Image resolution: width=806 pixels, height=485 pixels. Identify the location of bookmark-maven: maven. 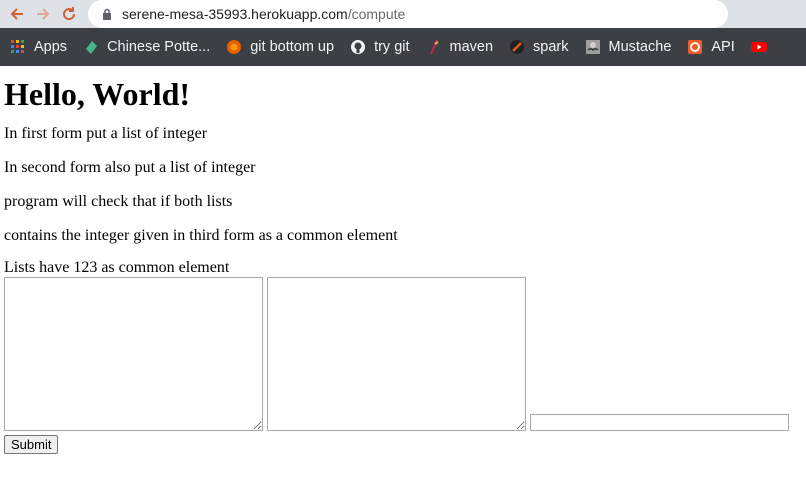
(459, 47).